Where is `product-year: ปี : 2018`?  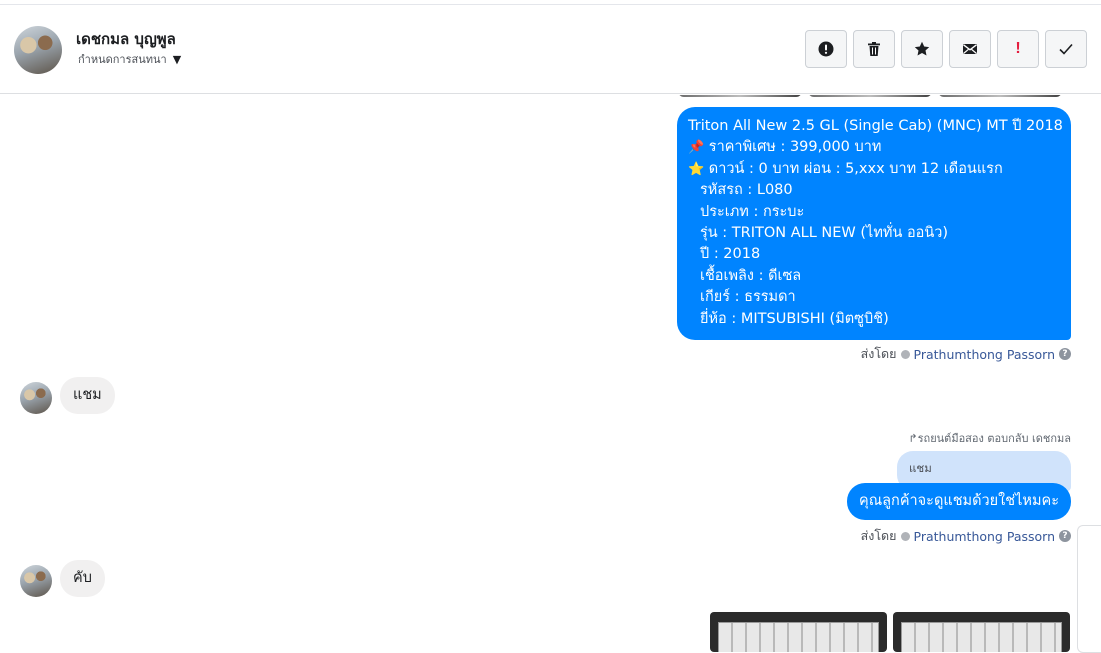
product-year: ปี : 2018 is located at coordinates (730, 254).